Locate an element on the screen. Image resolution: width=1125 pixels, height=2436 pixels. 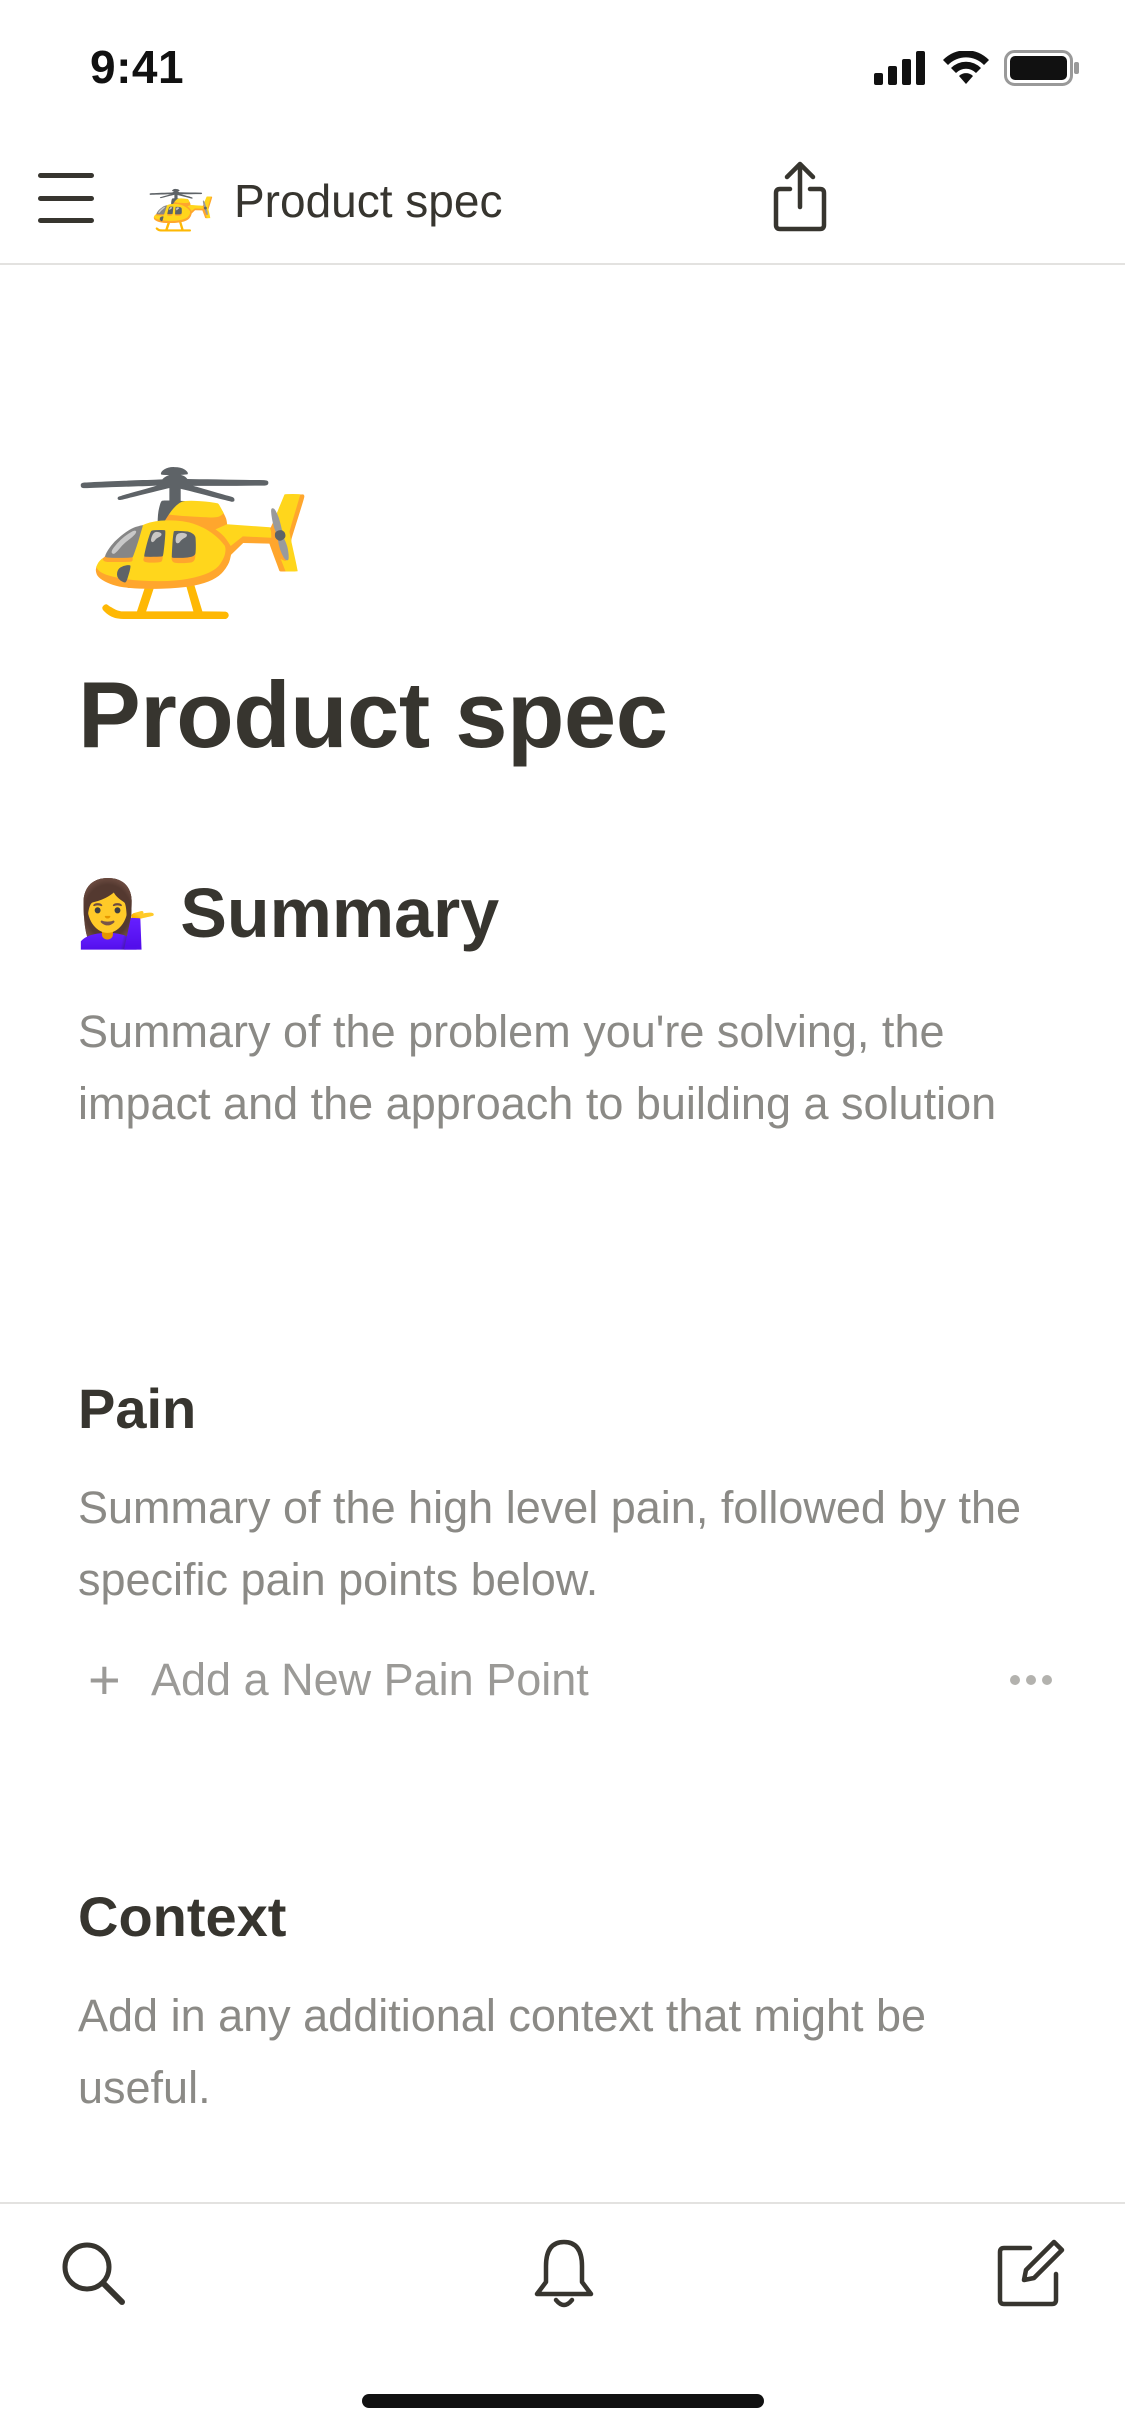
wifi-icon is located at coordinates (966, 67).